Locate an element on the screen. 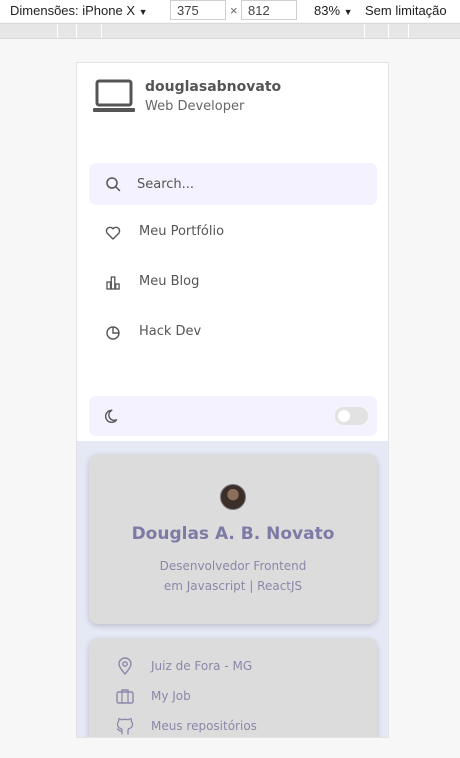  width-input: 375 is located at coordinates (198, 10).